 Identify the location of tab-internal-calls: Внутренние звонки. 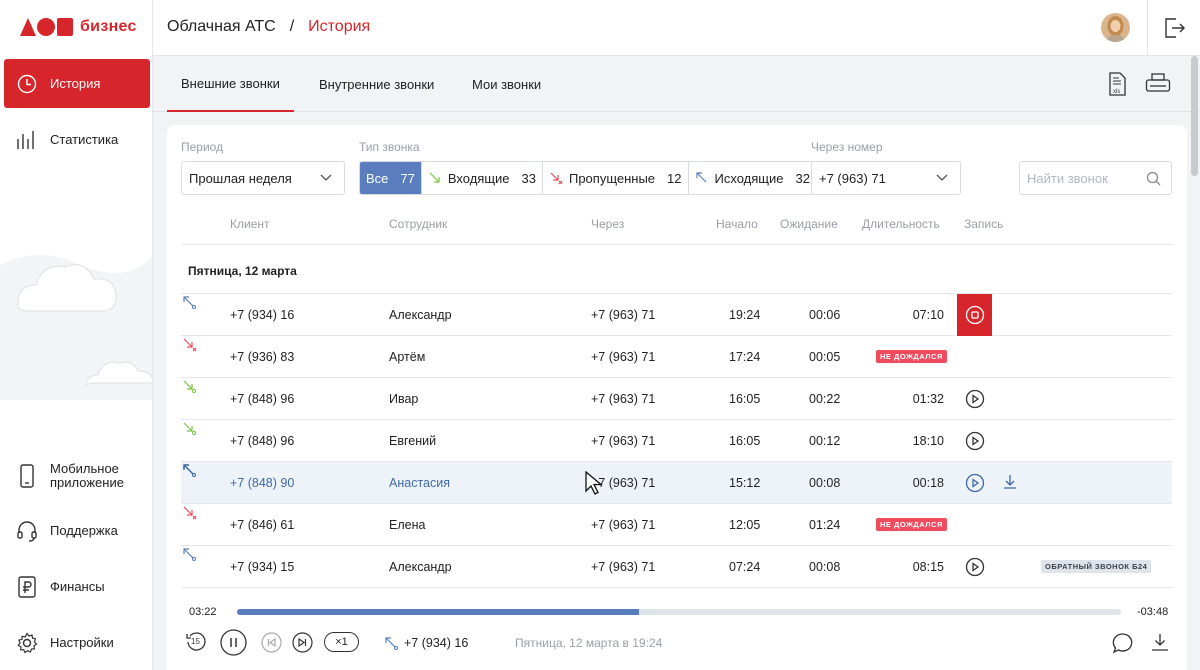
(376, 84).